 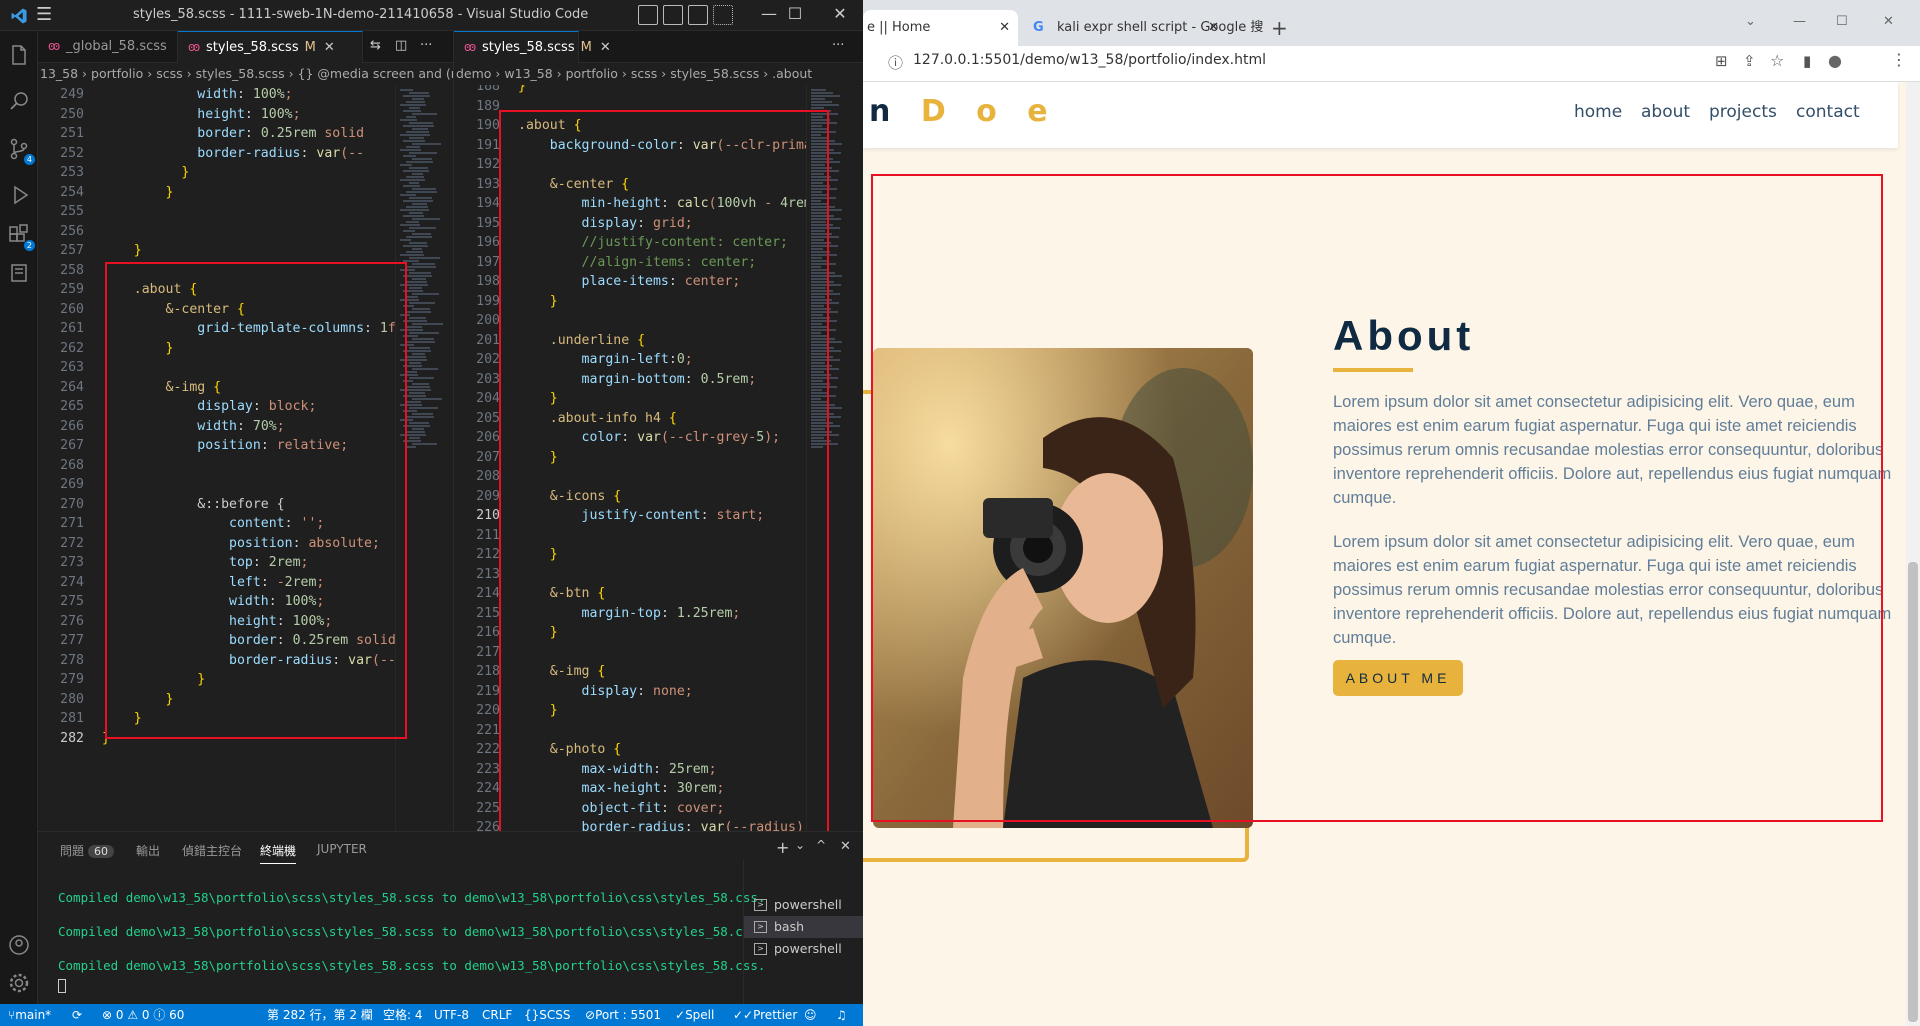 What do you see at coordinates (148, 850) in the screenshot?
I see `tab-output: 輸出` at bounding box center [148, 850].